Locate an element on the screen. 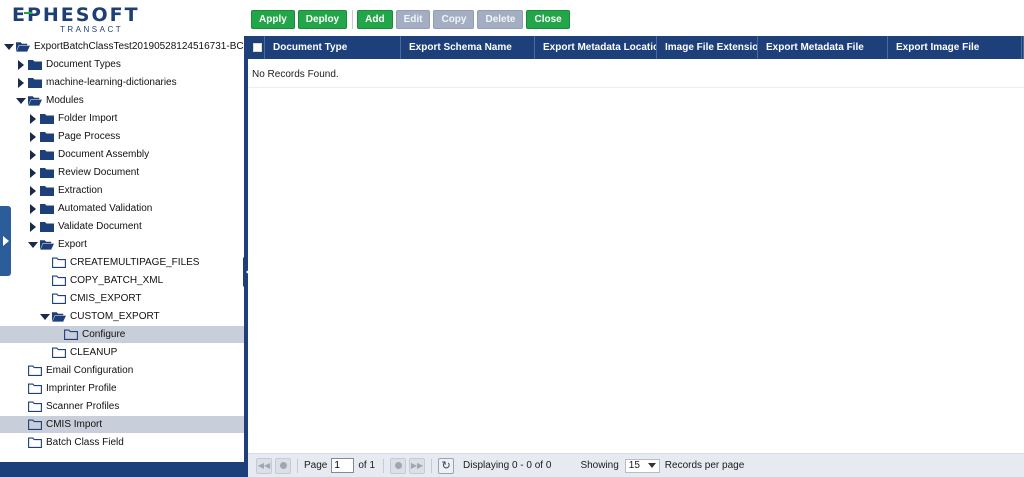 The width and height of the screenshot is (1024, 477). column-header-export-image-file: Export Image File is located at coordinates (955, 47).